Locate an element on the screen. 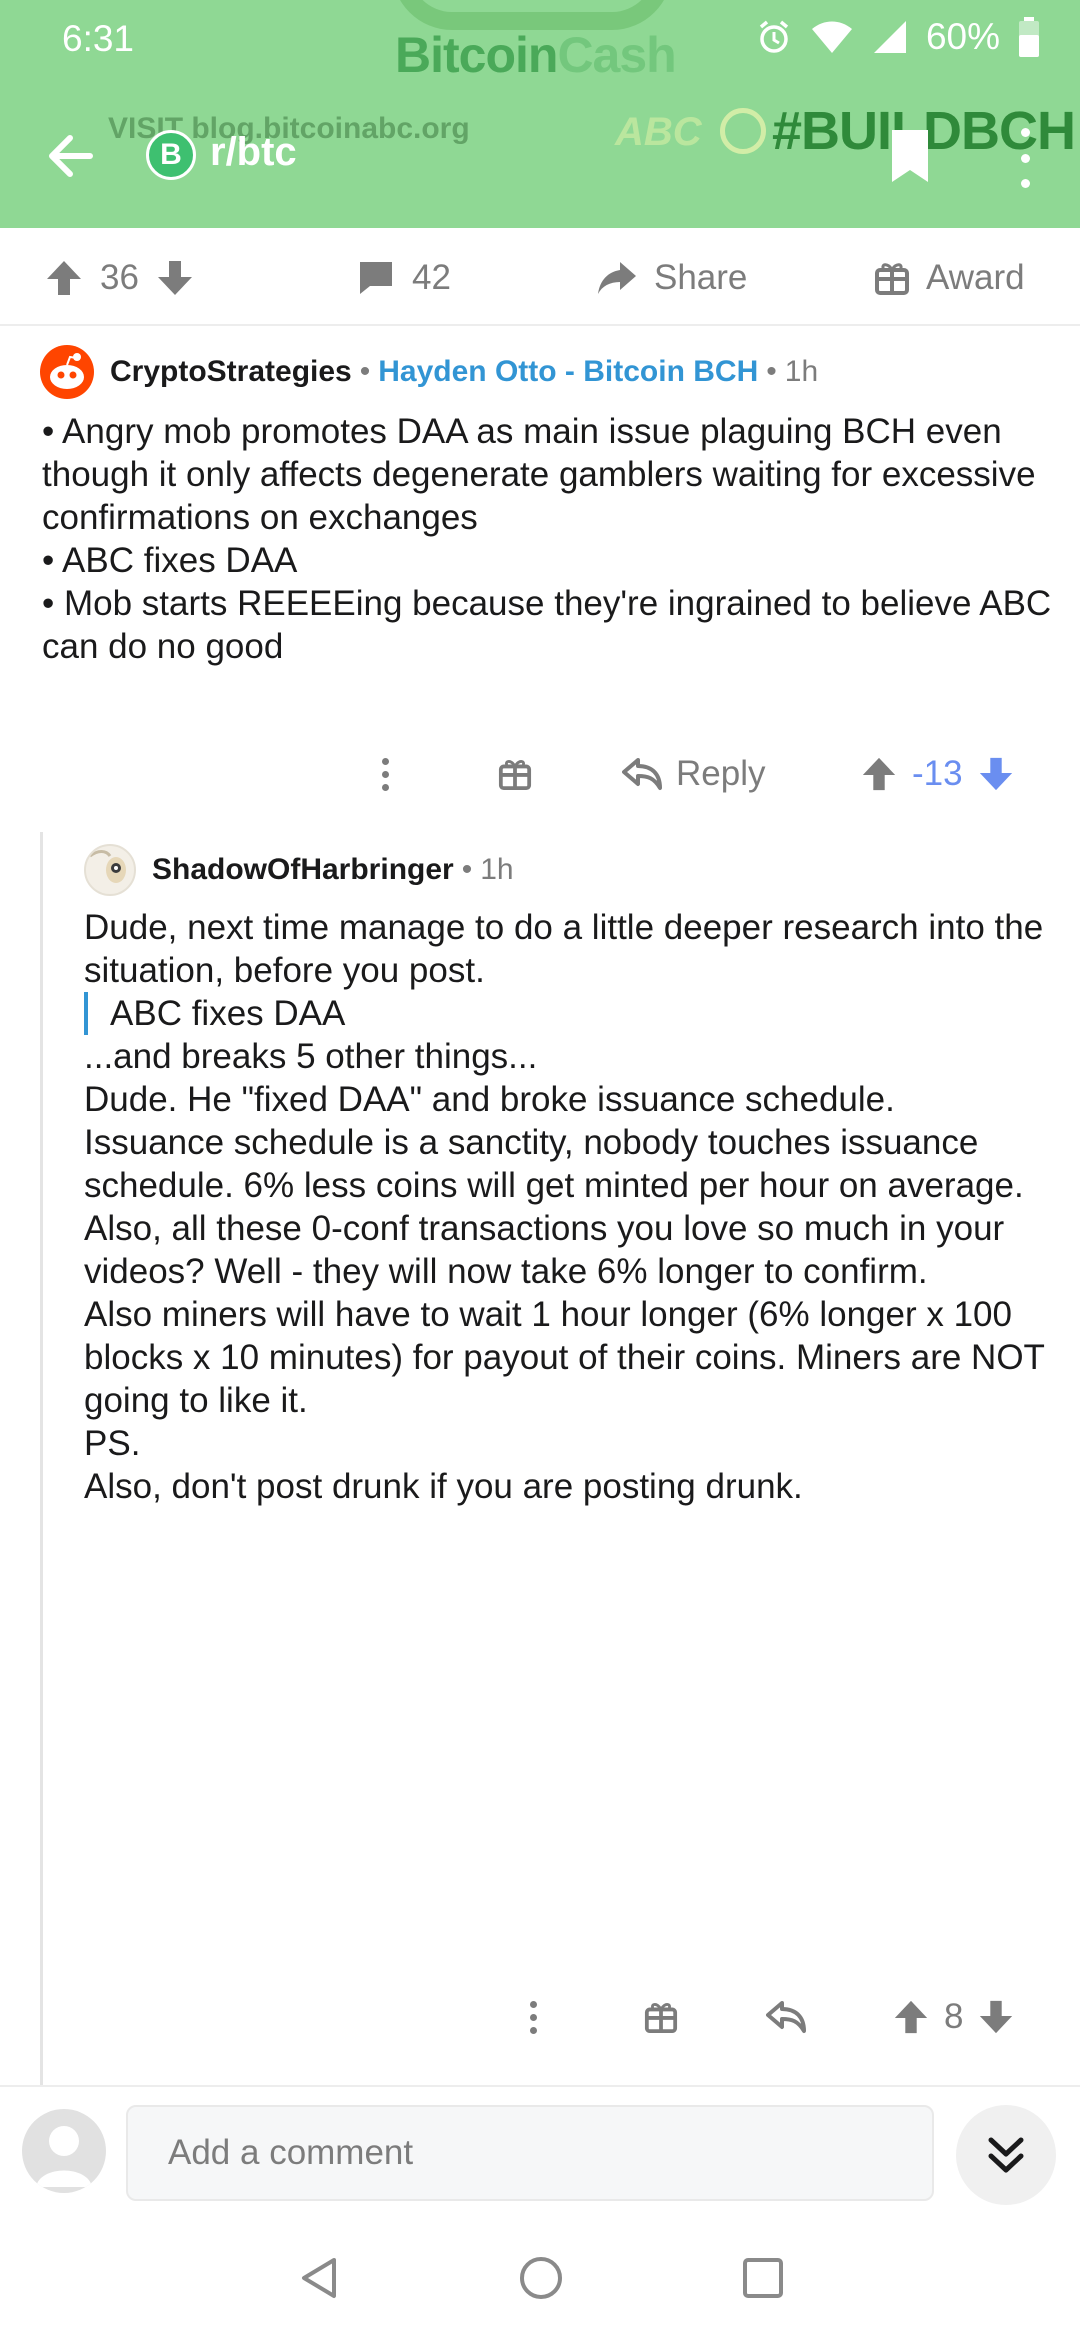 This screenshot has width=1080, height=2340. comment-header: ShadowOfHarbringer • 1h is located at coordinates (299, 870).